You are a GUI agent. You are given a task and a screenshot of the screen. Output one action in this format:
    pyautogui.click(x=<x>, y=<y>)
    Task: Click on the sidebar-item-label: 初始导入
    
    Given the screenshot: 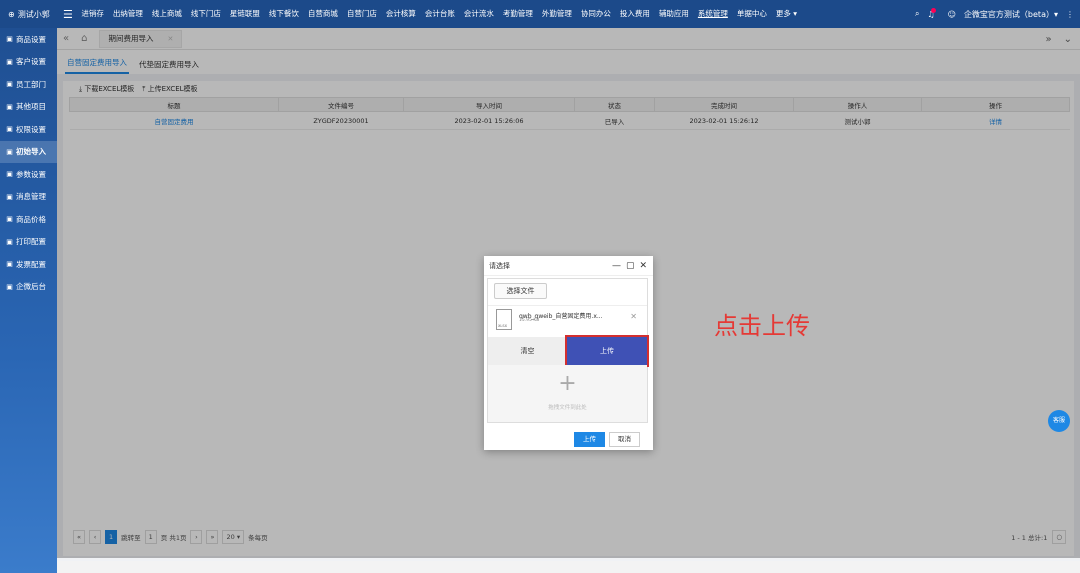 What is the action you would take?
    pyautogui.click(x=31, y=152)
    